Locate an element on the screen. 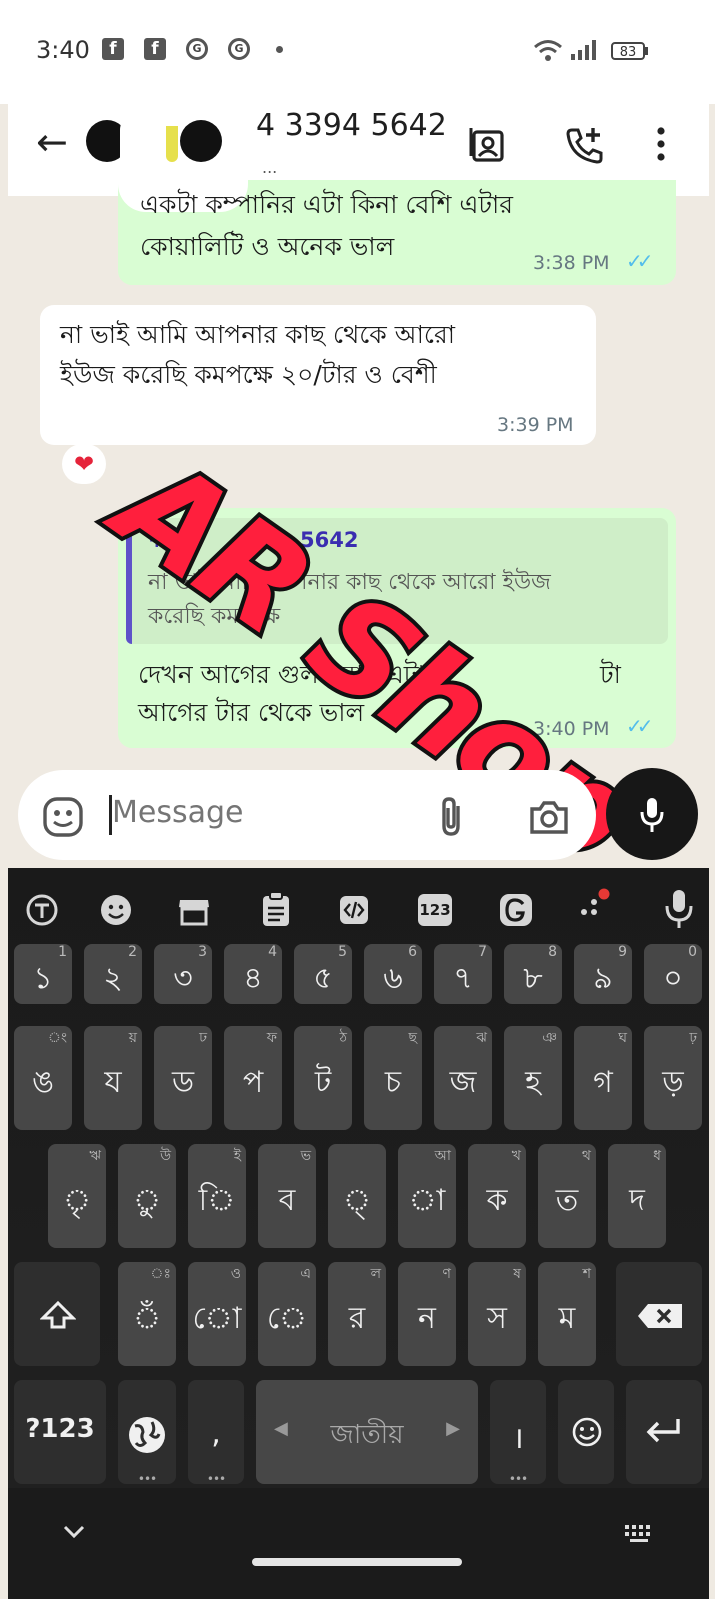  enter-key is located at coordinates (664, 1432).